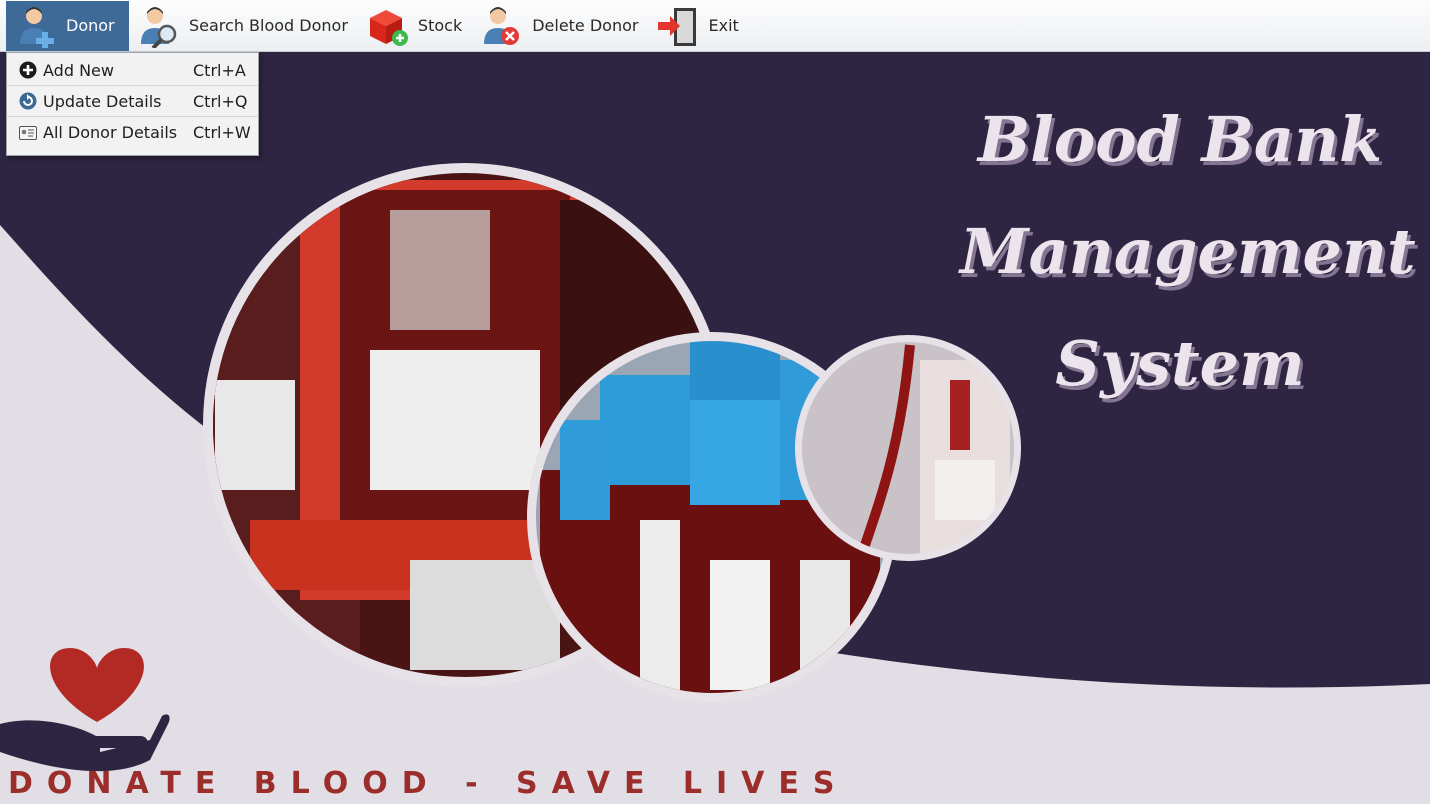  I want to click on dropdown-update-label: Update Details, so click(102, 101).